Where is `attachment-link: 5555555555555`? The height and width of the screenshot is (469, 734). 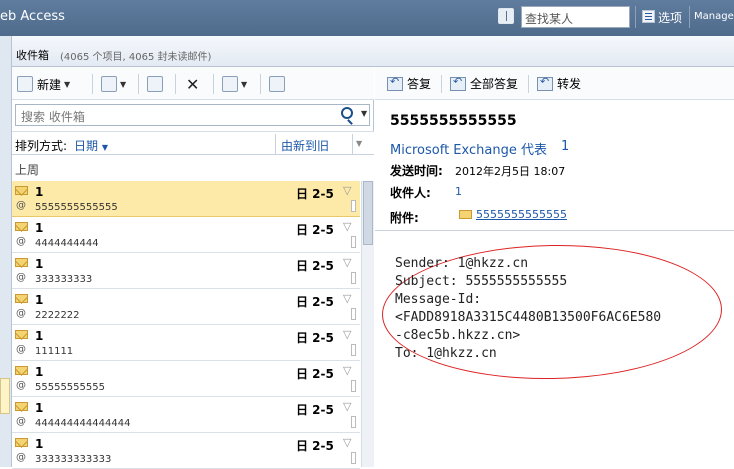
attachment-link: 5555555555555 is located at coordinates (513, 214).